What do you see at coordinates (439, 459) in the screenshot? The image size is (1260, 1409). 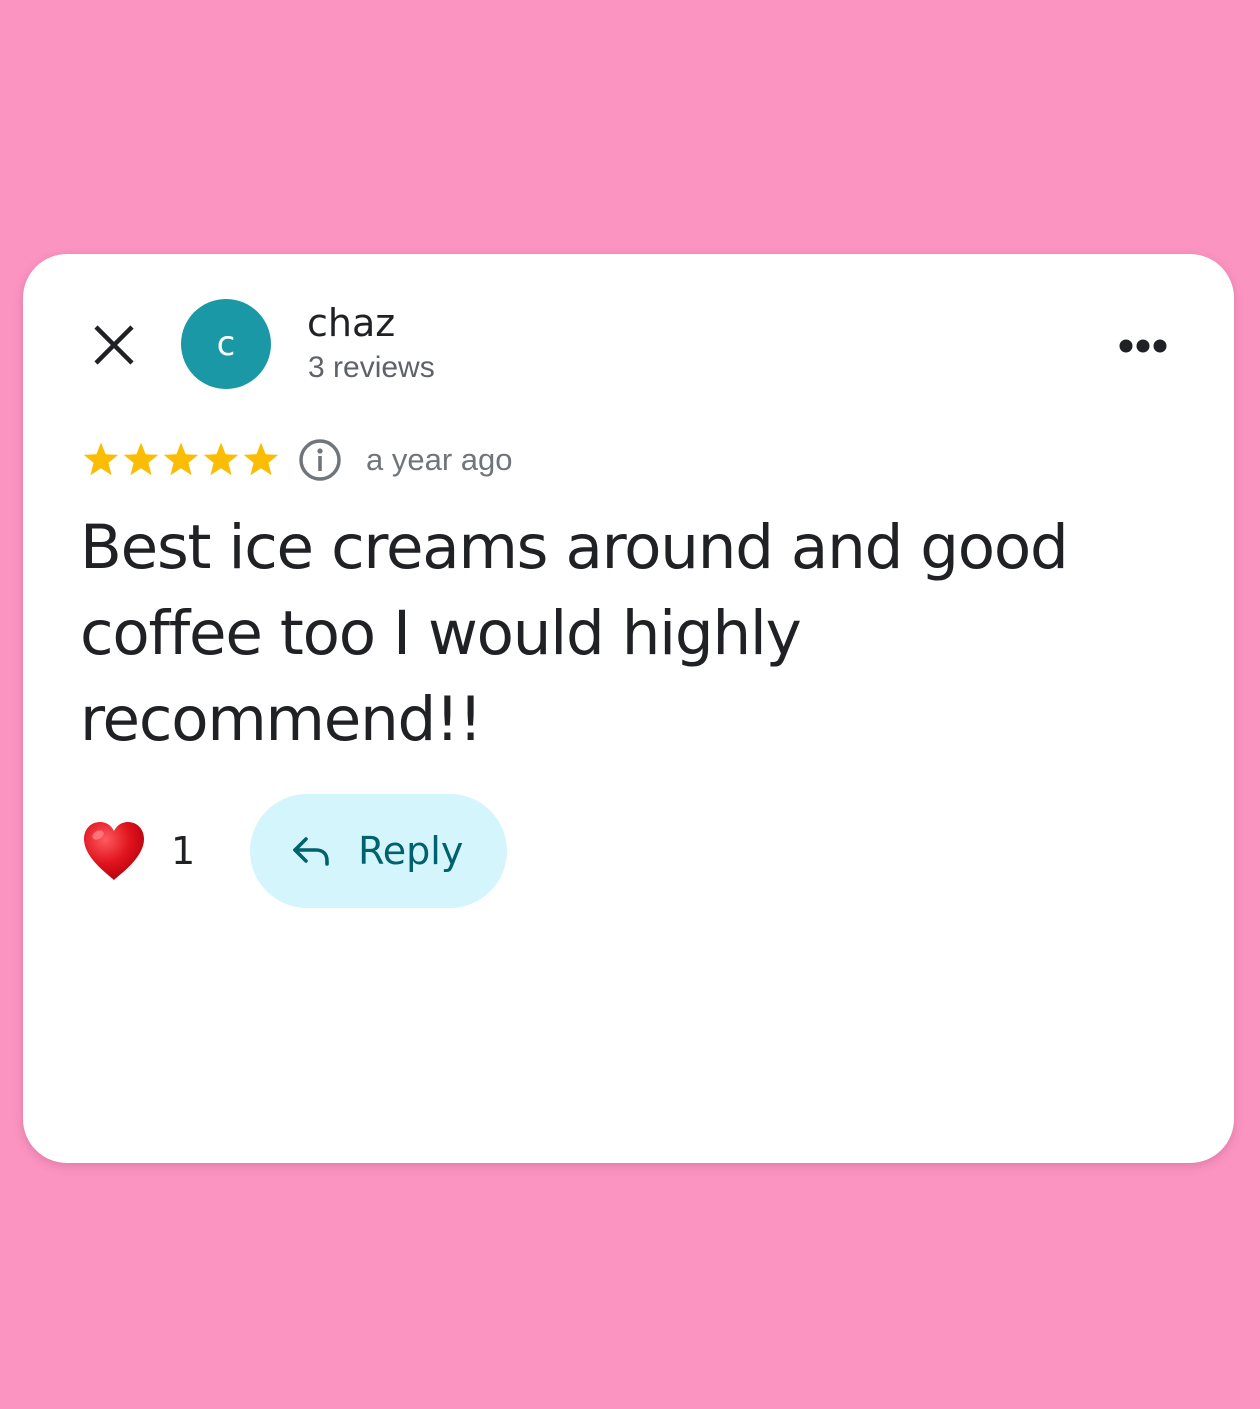 I see `review-date: a year ago` at bounding box center [439, 459].